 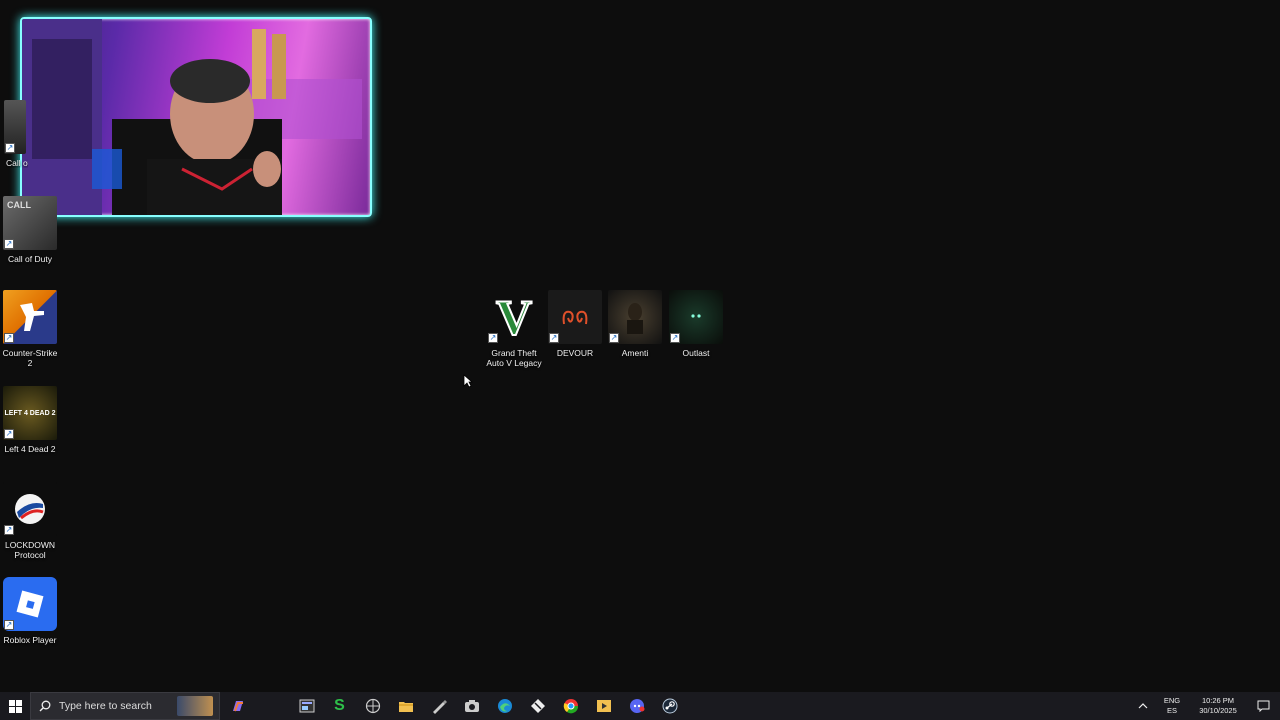 I want to click on copilot-icon, so click(x=238, y=706).